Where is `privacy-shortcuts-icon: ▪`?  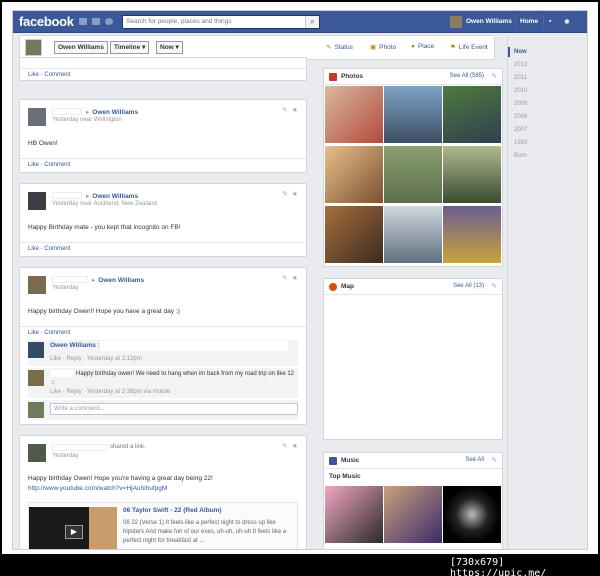 privacy-shortcuts-icon: ▪ is located at coordinates (550, 21).